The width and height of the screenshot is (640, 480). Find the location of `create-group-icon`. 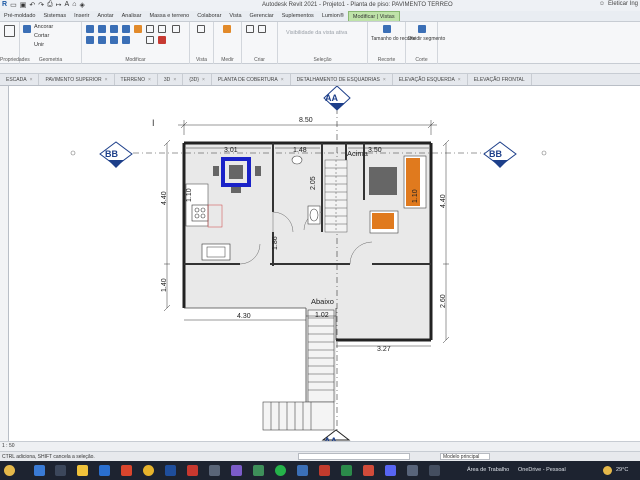

create-group-icon is located at coordinates (262, 29).